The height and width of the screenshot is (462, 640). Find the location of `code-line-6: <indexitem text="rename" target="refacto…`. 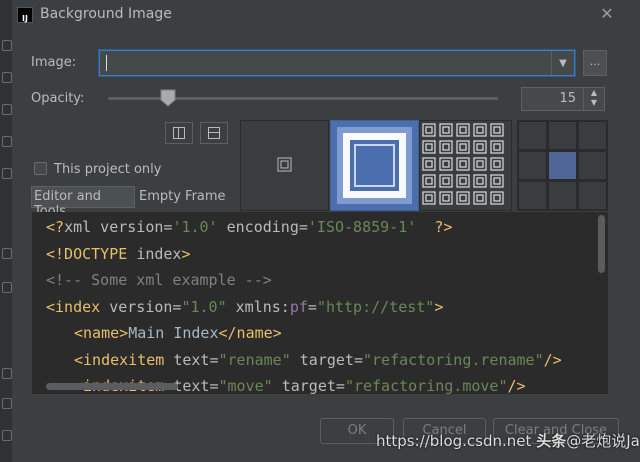

code-line-6: <indexitem text="rename" target="refacto… is located at coordinates (318, 359).